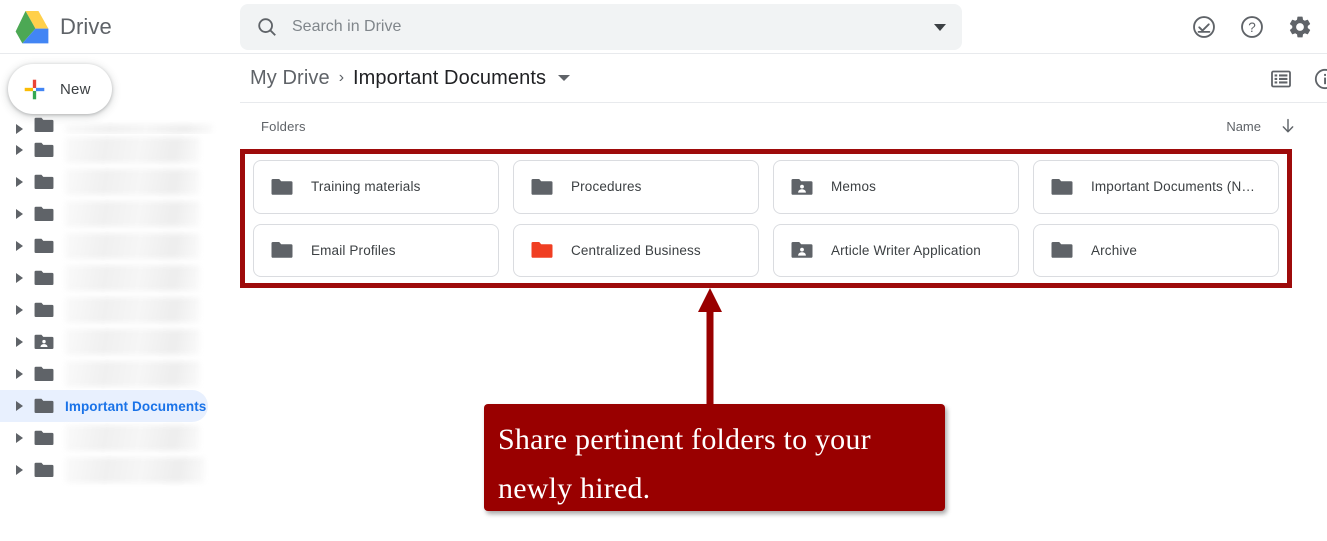 Image resolution: width=1327 pixels, height=541 pixels. I want to click on search-box, so click(601, 27).